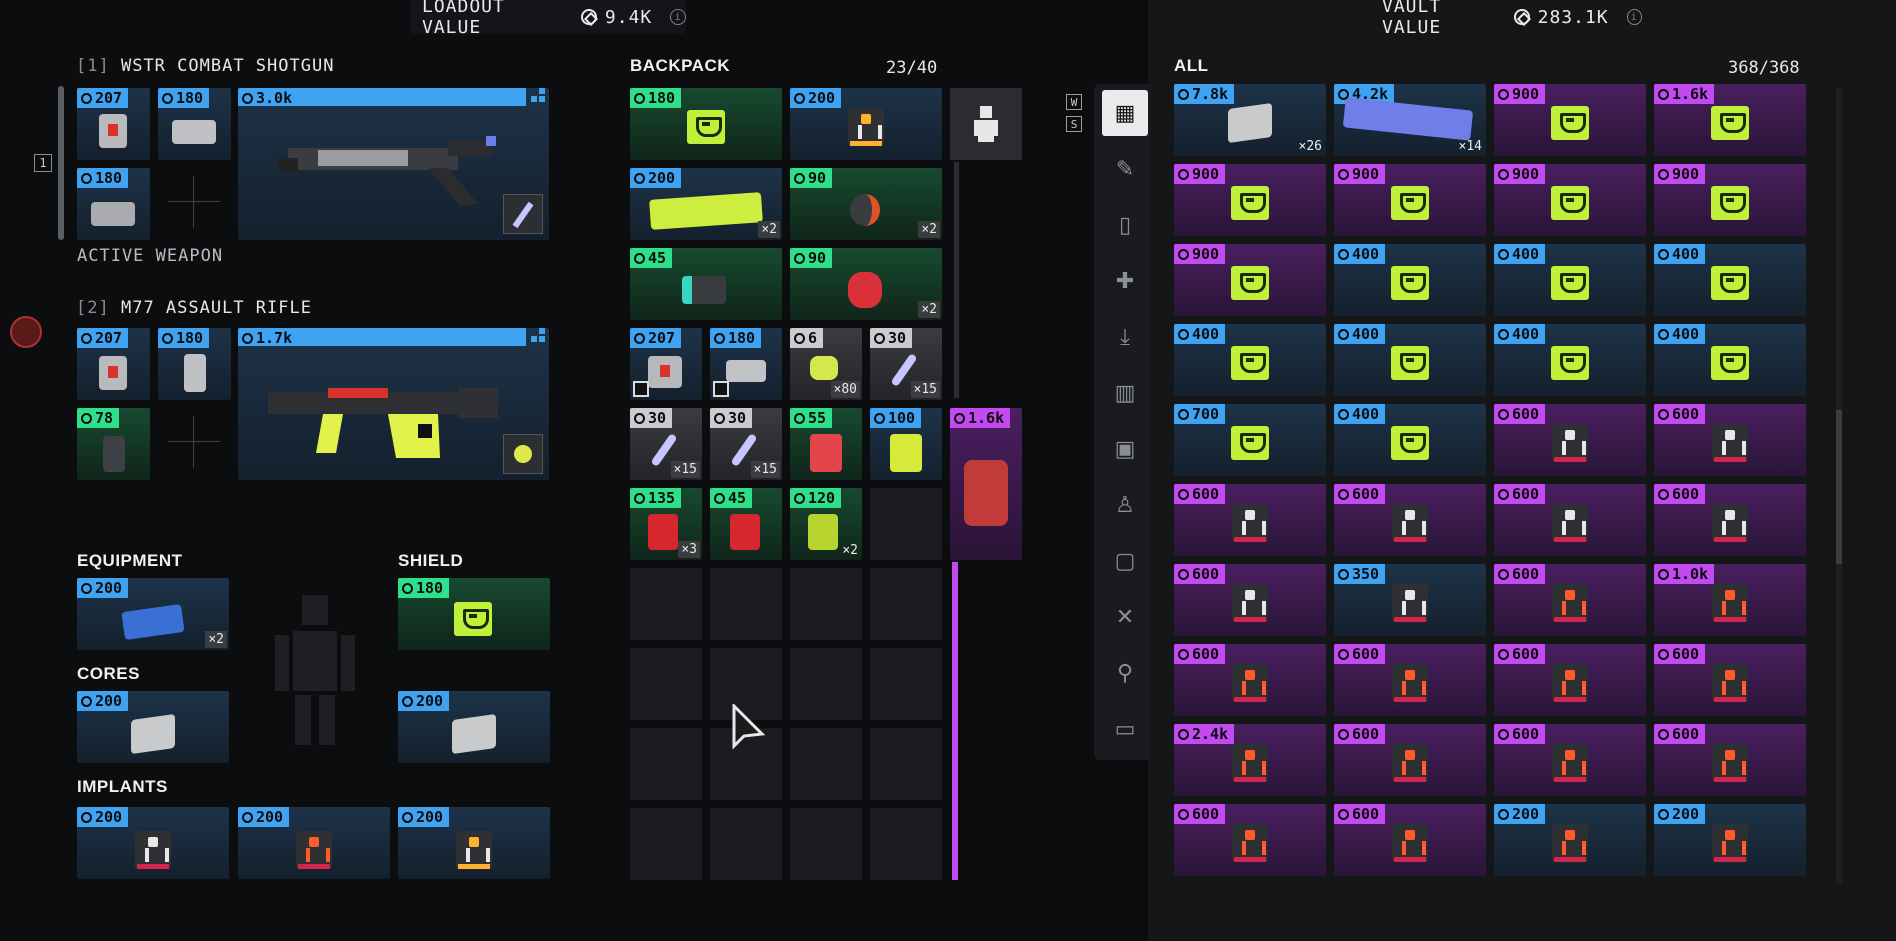 The image size is (1896, 941). What do you see at coordinates (1125, 393) in the screenshot?
I see `ammo-icon: ▥` at bounding box center [1125, 393].